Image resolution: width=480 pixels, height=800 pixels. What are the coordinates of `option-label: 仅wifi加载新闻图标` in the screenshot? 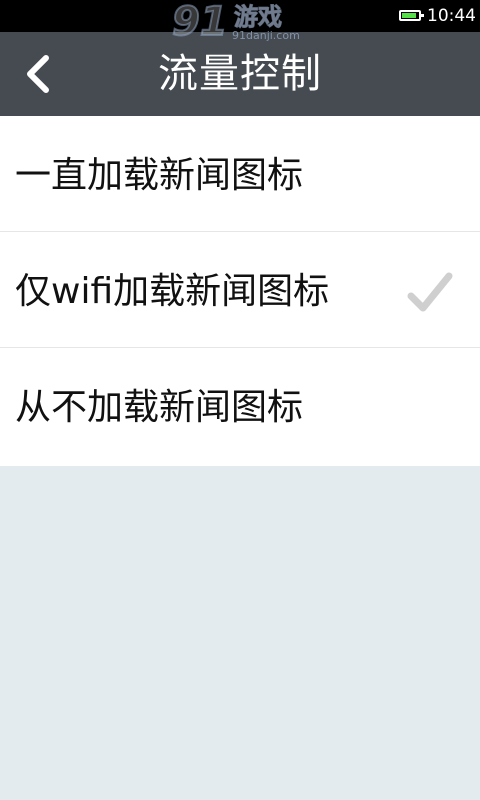 It's located at (172, 291).